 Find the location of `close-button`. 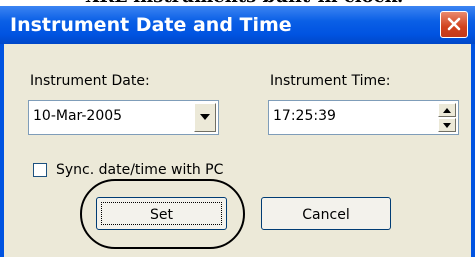

close-button is located at coordinates (454, 24).